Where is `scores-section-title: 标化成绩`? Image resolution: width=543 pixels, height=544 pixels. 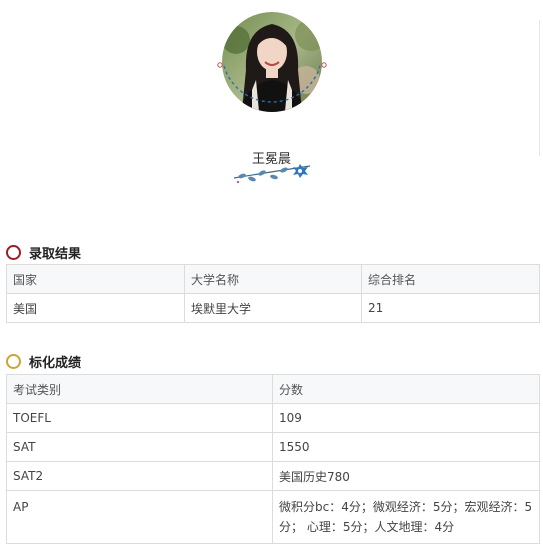 scores-section-title: 标化成绩 is located at coordinates (43, 361).